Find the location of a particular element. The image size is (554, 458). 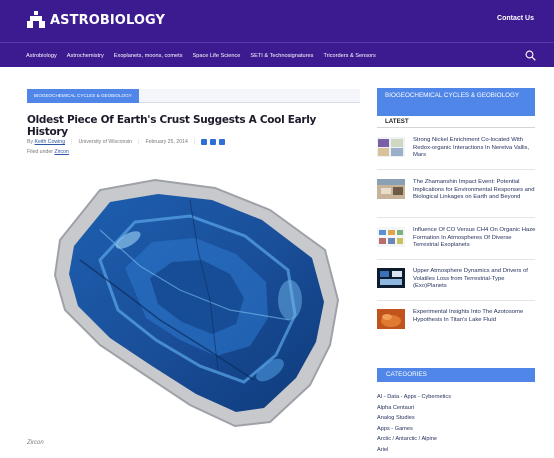

category-link: Ariel is located at coordinates (456, 450).